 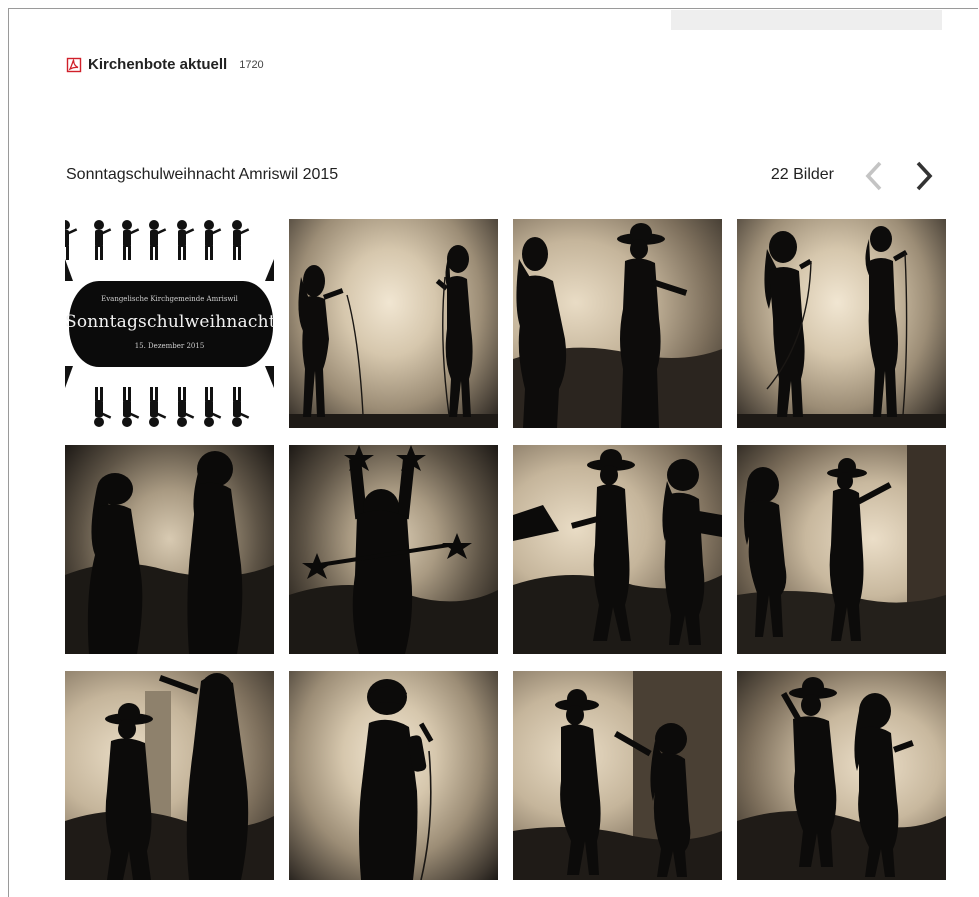 I want to click on gallery-image-count: 22 Bilder, so click(x=802, y=174).